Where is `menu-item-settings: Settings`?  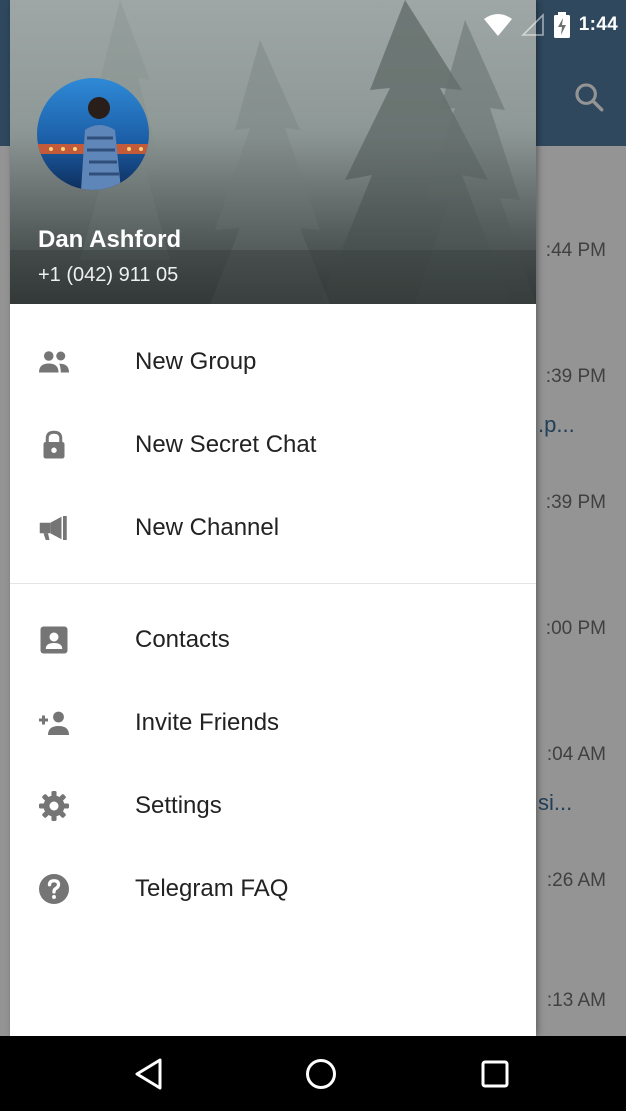
menu-item-settings: Settings is located at coordinates (273, 806).